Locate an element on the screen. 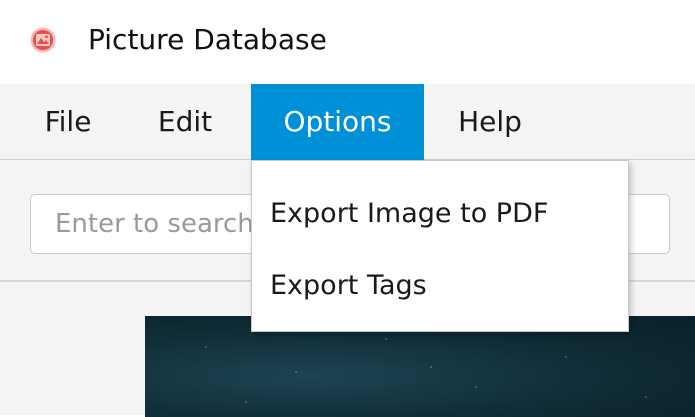  picture-app-icon is located at coordinates (43, 40).